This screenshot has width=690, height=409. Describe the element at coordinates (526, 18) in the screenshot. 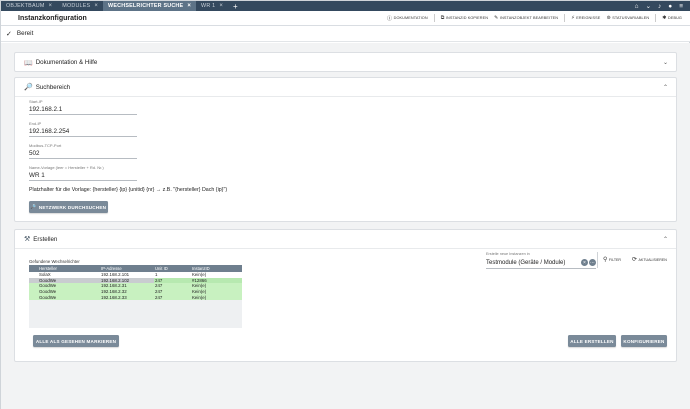

I see `edit-instance-button: ✎ INSTANZOBJEKT BEARBEITEN` at that location.